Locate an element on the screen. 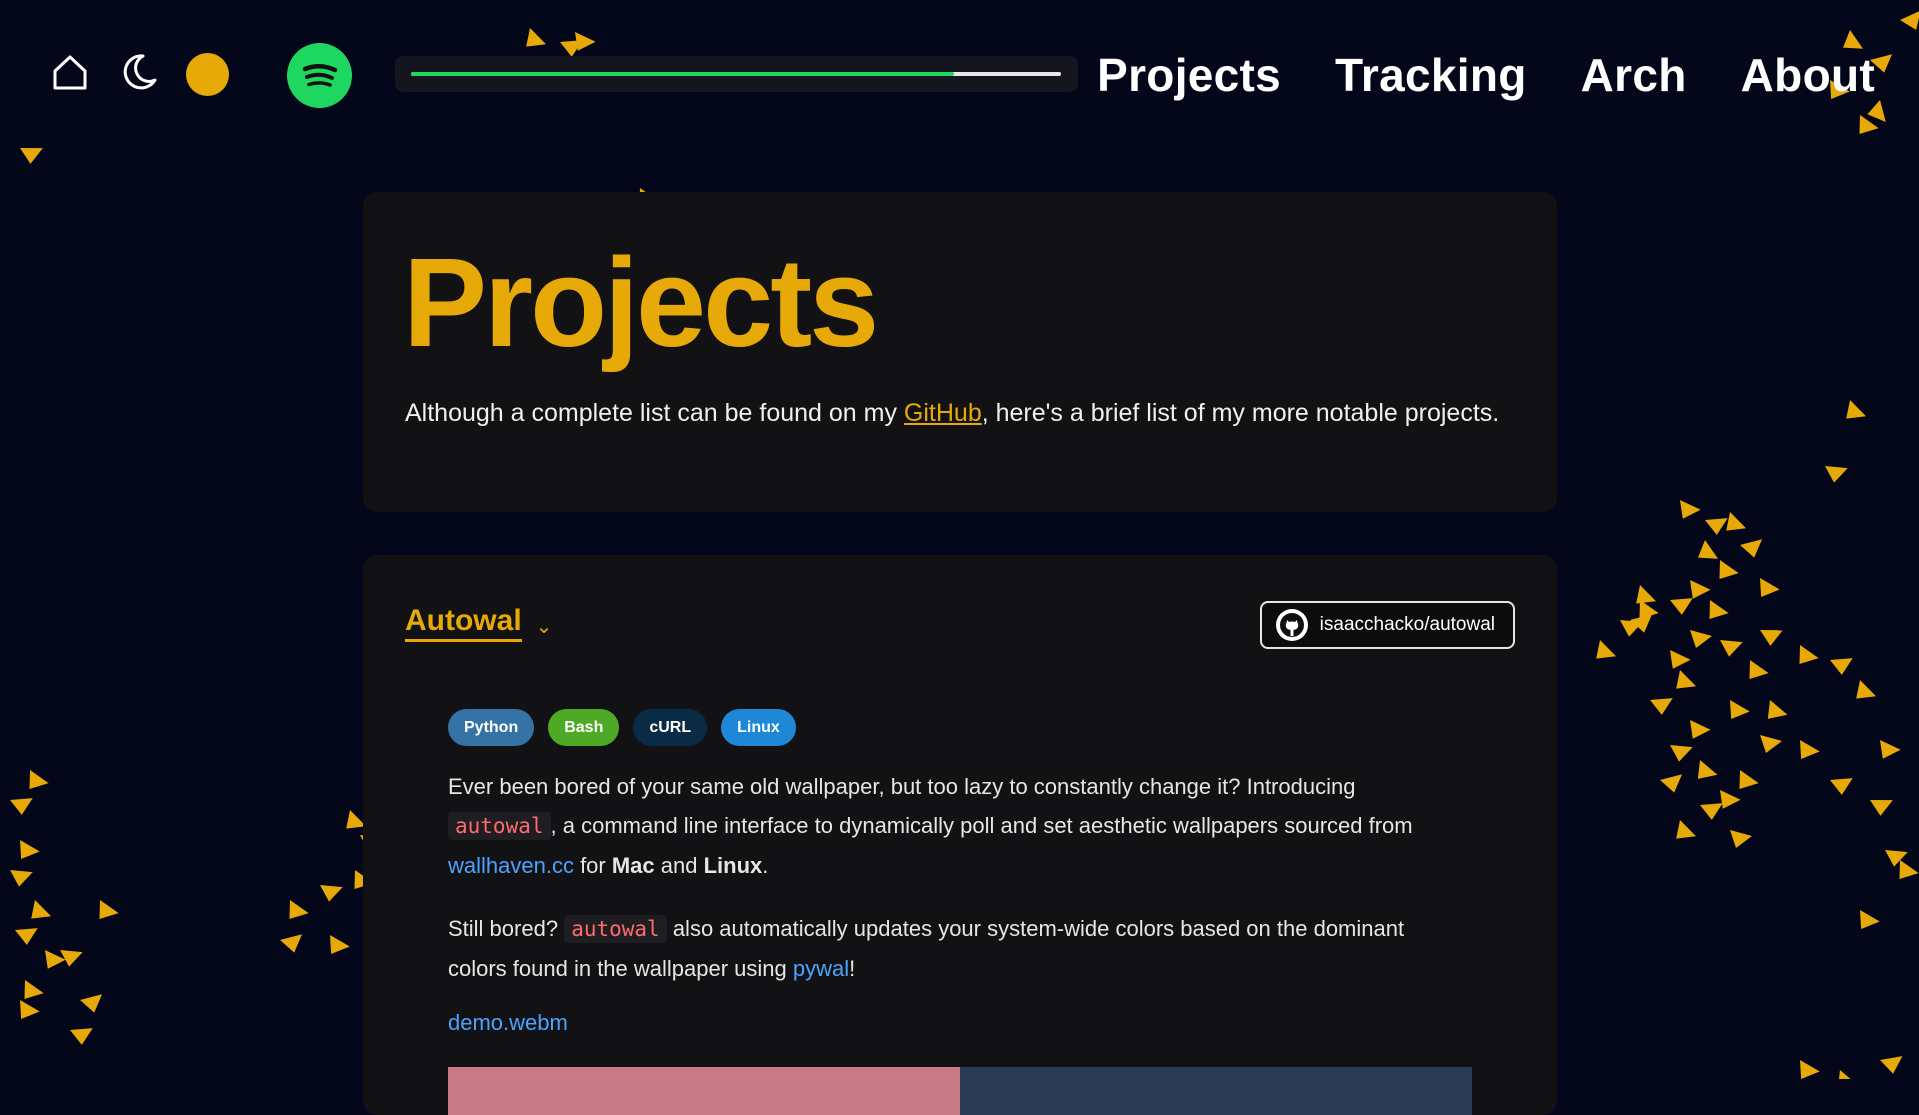 This screenshot has height=1115, width=1919. tag-list: Python Bash cURL Linux is located at coordinates (622, 727).